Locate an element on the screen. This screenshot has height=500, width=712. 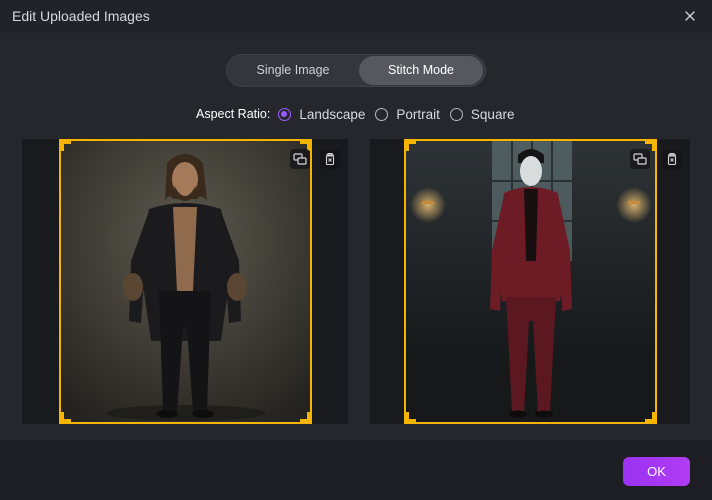
radio-square is located at coordinates (456, 114).